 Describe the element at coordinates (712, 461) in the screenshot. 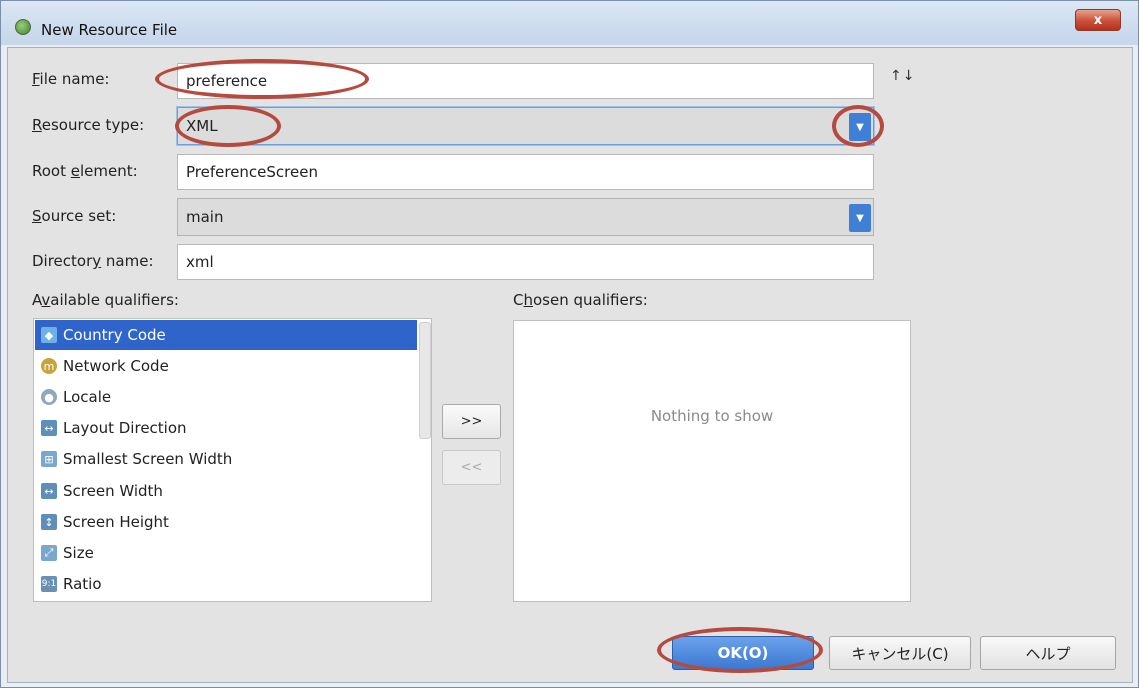

I see `chosen-qualifiers-list: Nothing to show` at that location.